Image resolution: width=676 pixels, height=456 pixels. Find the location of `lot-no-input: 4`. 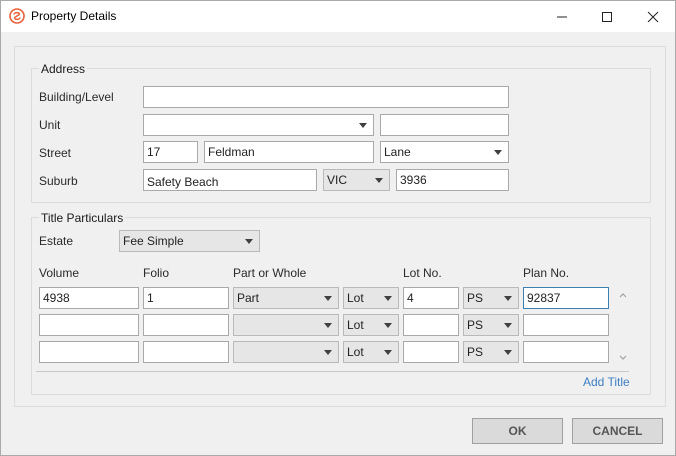

lot-no-input: 4 is located at coordinates (431, 298).